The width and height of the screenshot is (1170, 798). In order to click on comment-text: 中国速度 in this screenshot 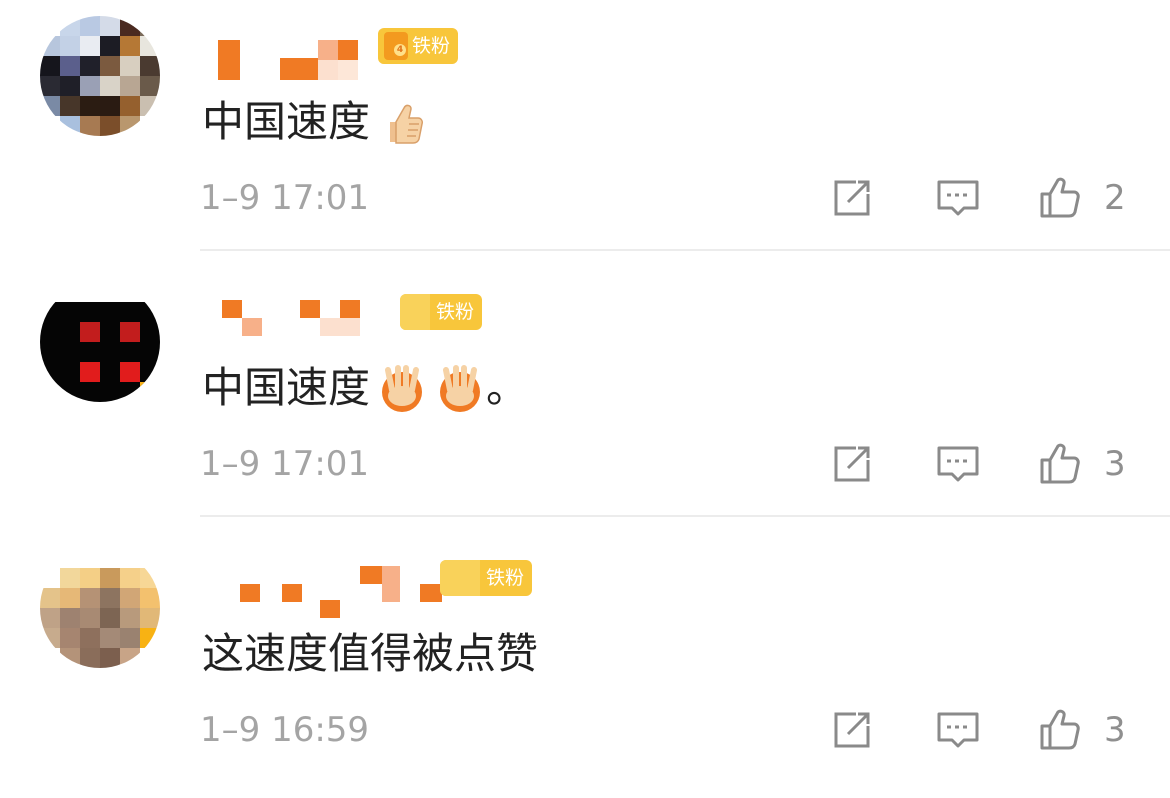, I will do `click(315, 122)`.